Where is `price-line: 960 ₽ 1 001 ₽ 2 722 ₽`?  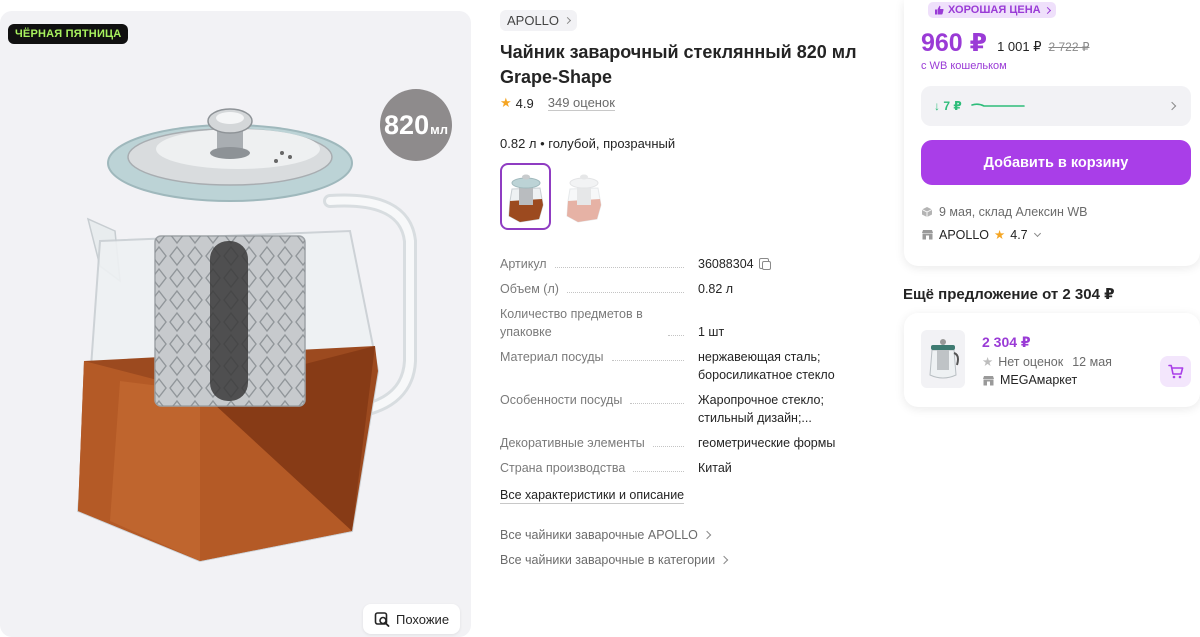 price-line: 960 ₽ 1 001 ₽ 2 722 ₽ is located at coordinates (1005, 43).